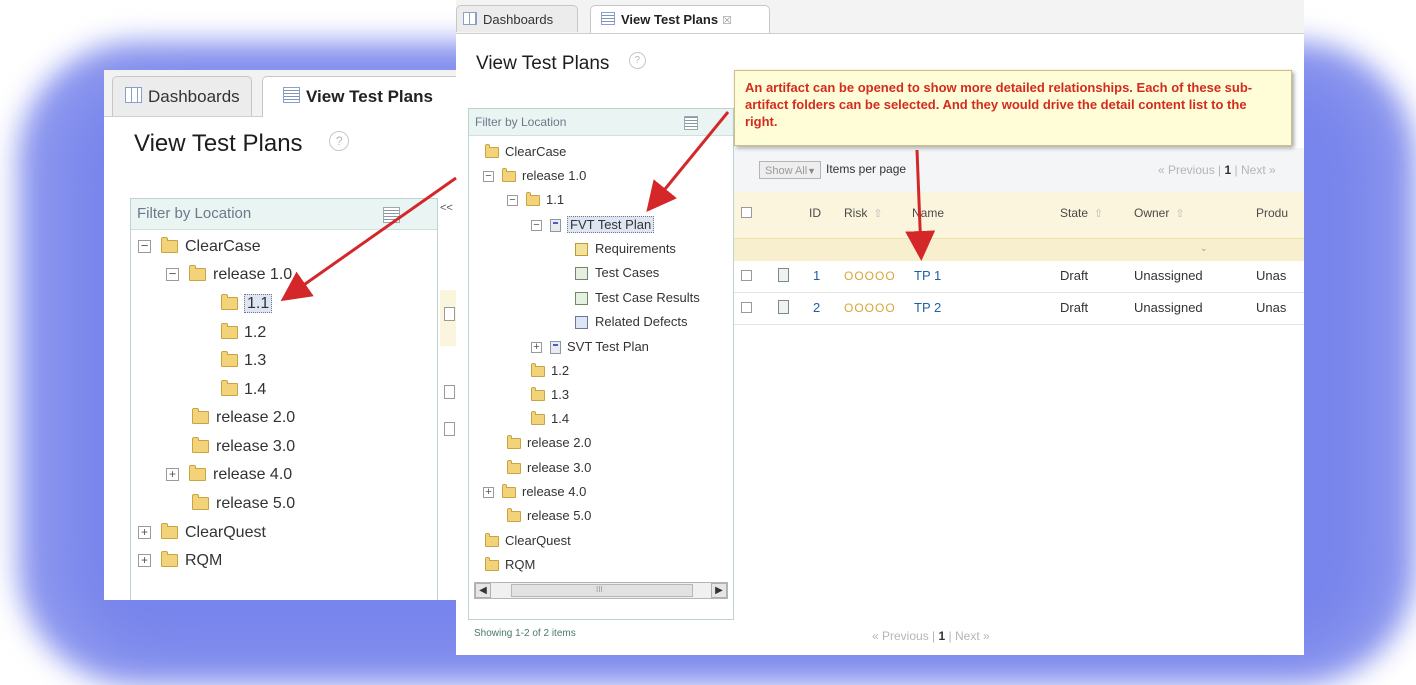 The height and width of the screenshot is (685, 1416). What do you see at coordinates (520, 564) in the screenshot?
I see `tree-label: RQM` at bounding box center [520, 564].